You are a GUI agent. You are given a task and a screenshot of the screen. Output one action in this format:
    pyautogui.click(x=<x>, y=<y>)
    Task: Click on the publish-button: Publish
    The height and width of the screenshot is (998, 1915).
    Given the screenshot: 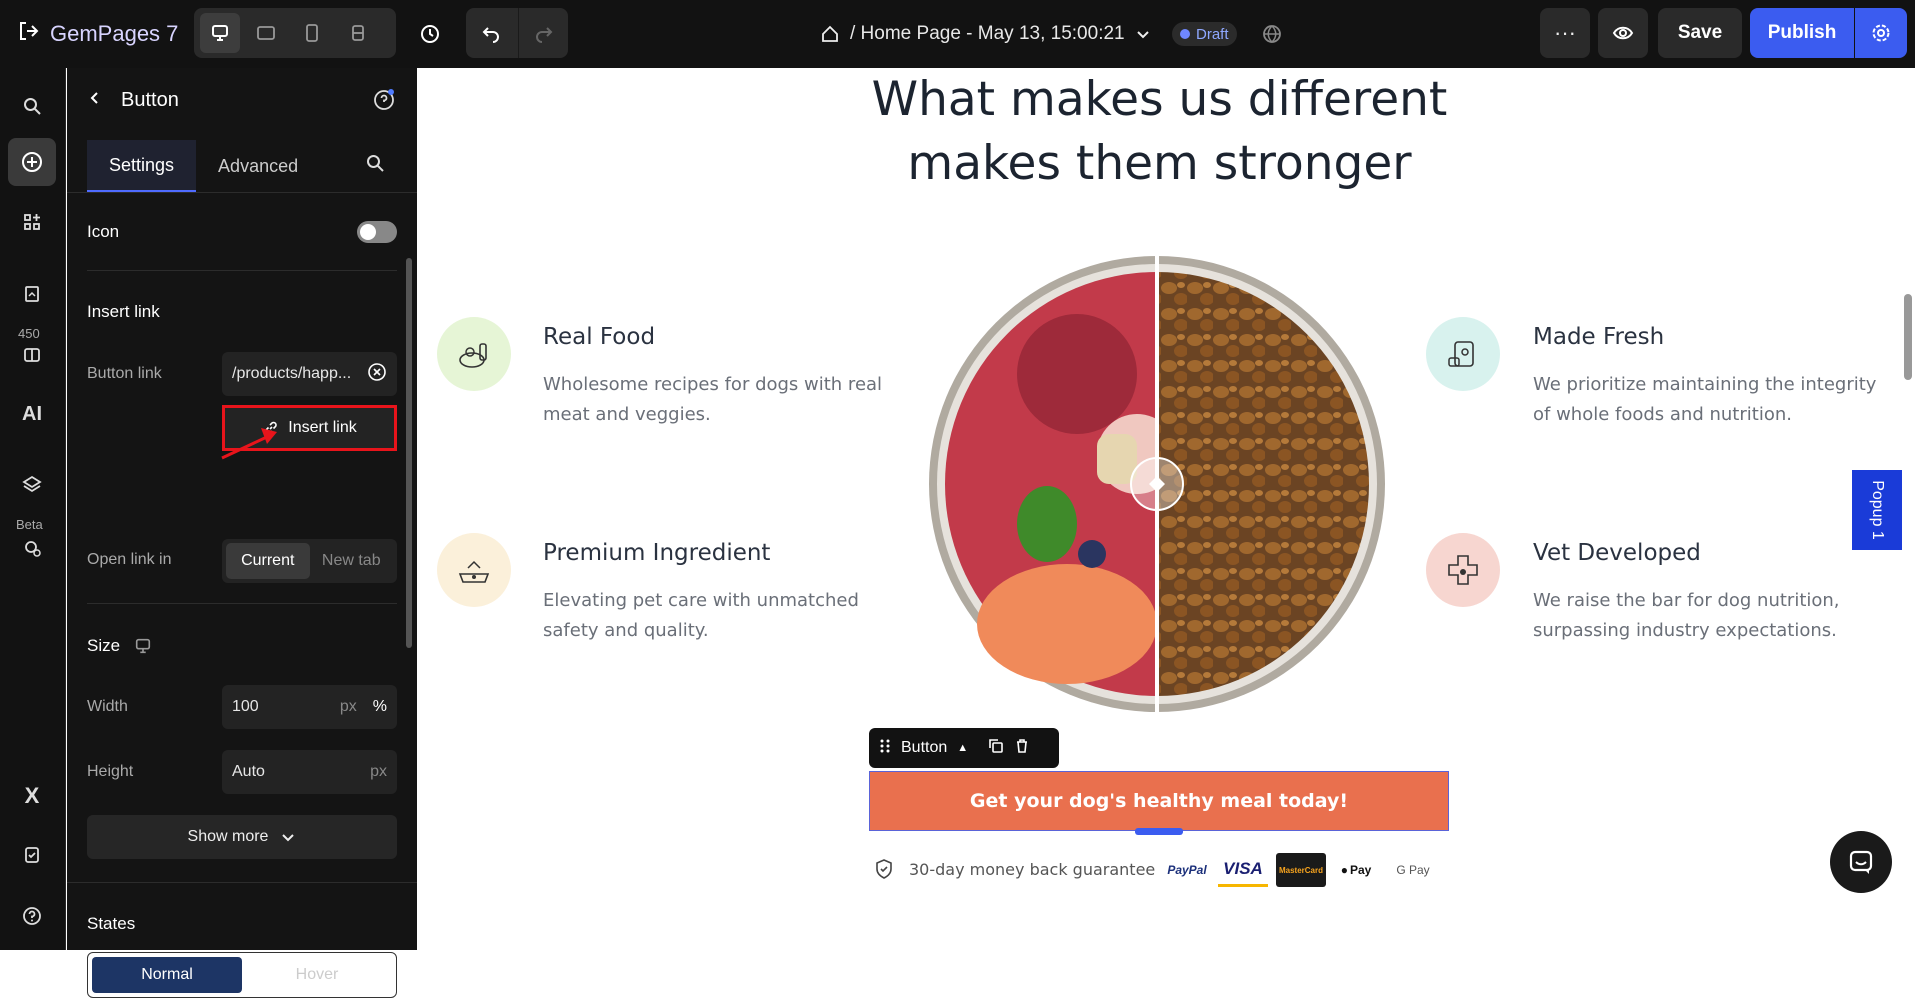 What is the action you would take?
    pyautogui.click(x=1802, y=33)
    